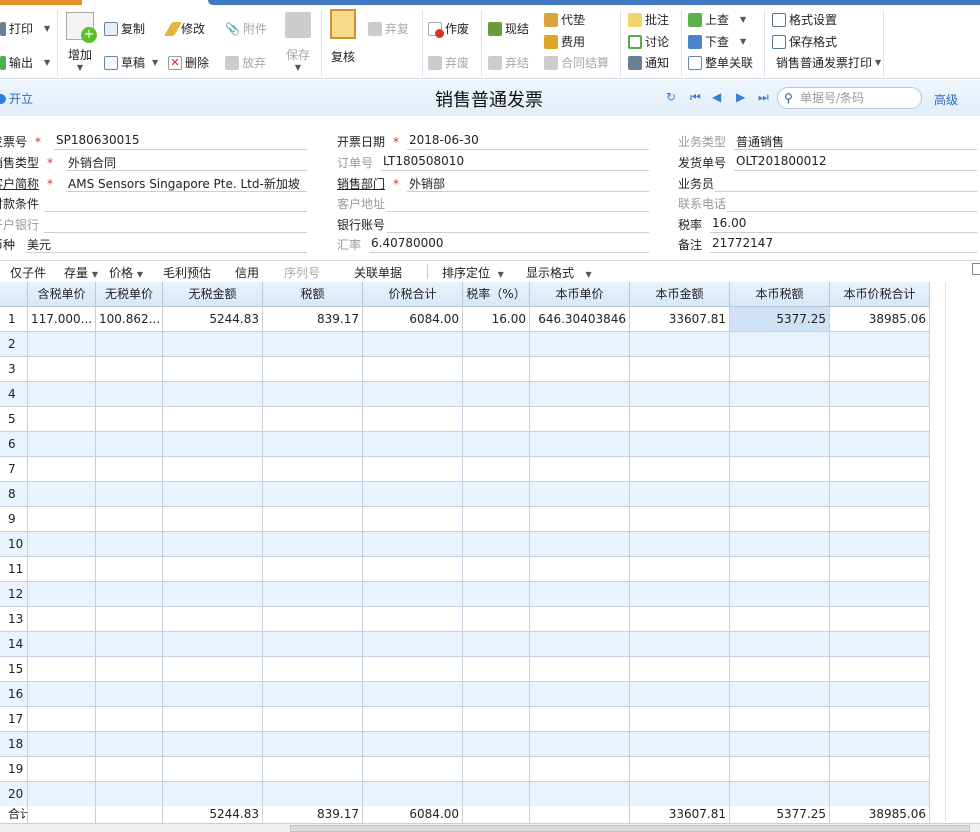  I want to click on save-format-button: 保存格式, so click(804, 41).